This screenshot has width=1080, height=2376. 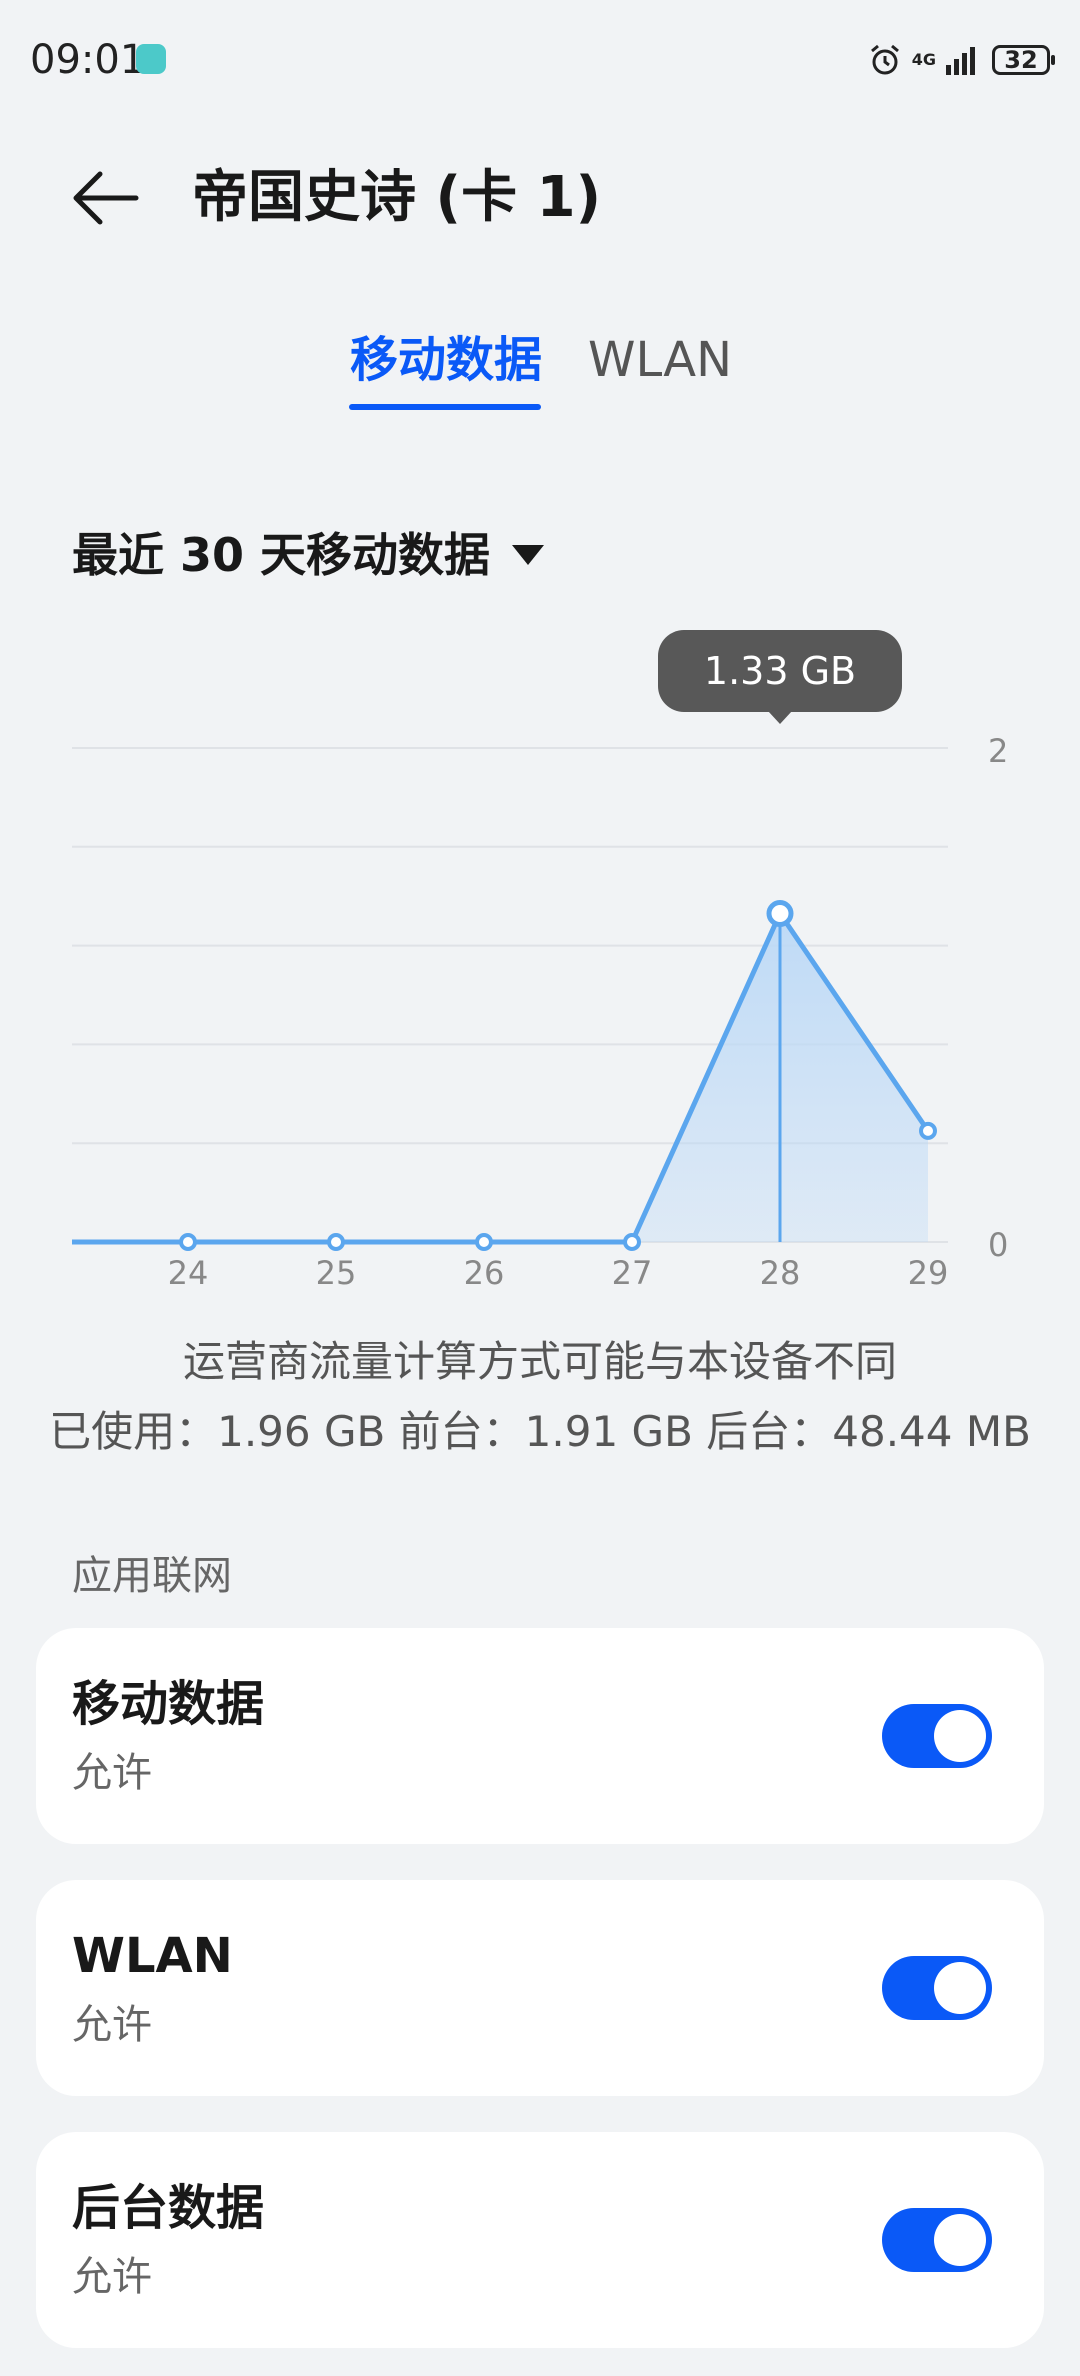 I want to click on usage-summary: 已使用：1.96 GB 前台：1.91 GB 后台：48.44 MB, so click(x=540, y=1431).